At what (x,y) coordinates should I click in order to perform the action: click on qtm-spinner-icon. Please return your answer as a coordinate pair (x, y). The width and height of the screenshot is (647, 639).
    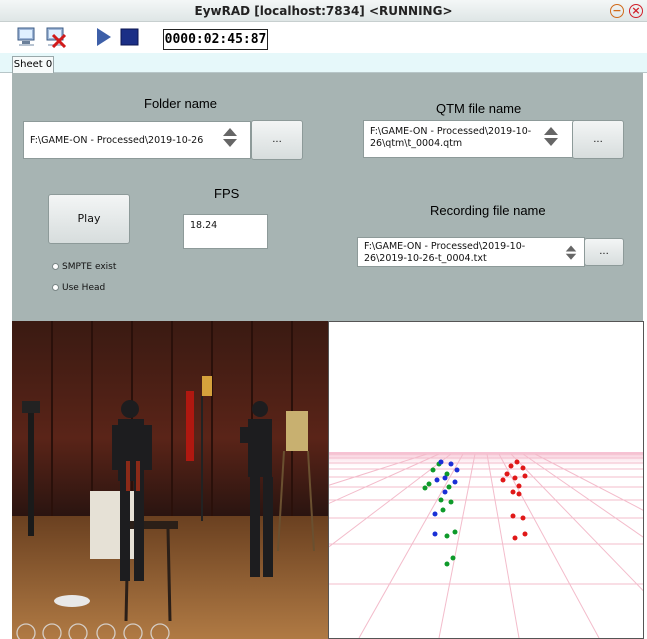
    Looking at the image, I should click on (551, 137).